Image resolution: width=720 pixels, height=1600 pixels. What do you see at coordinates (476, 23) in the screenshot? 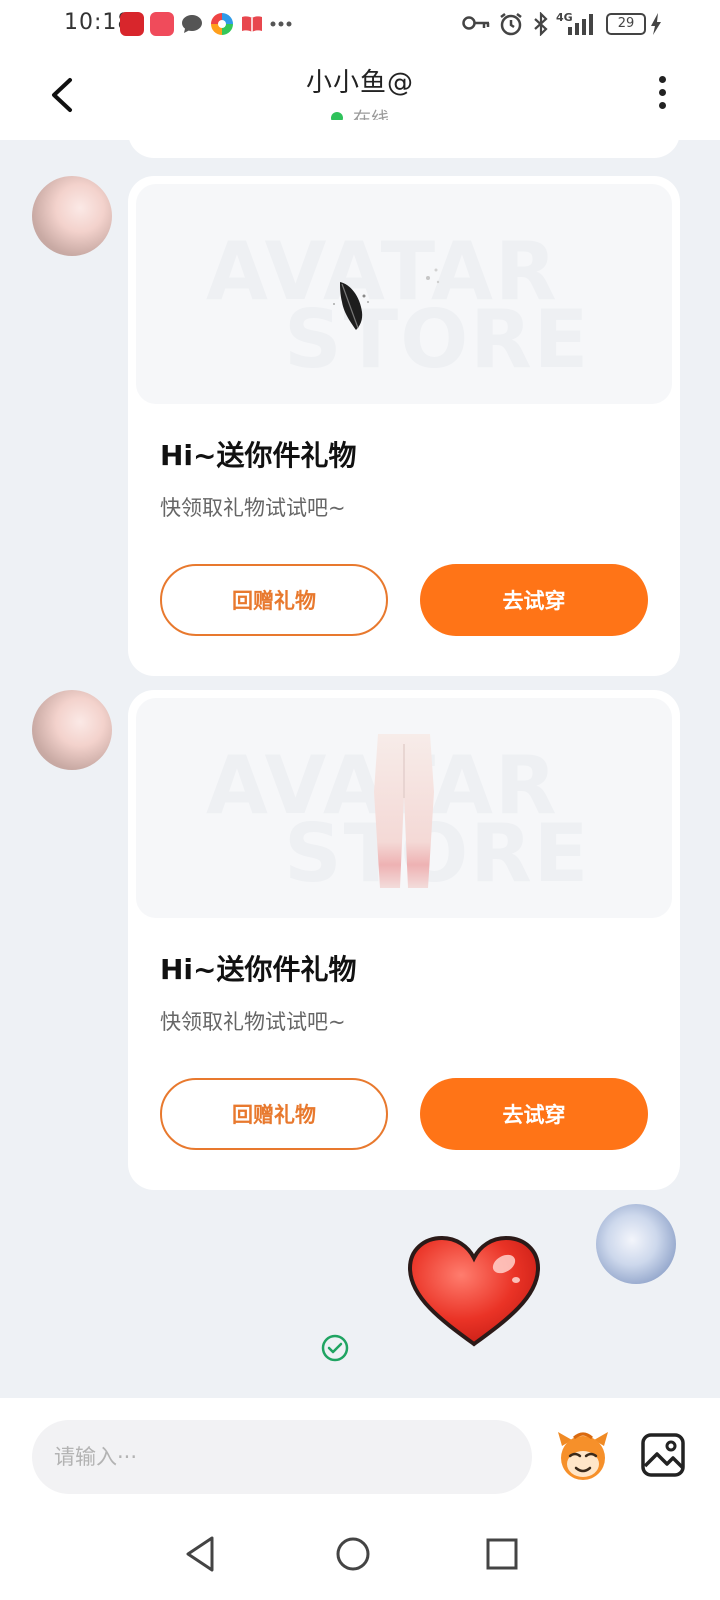
I see `key-icon` at bounding box center [476, 23].